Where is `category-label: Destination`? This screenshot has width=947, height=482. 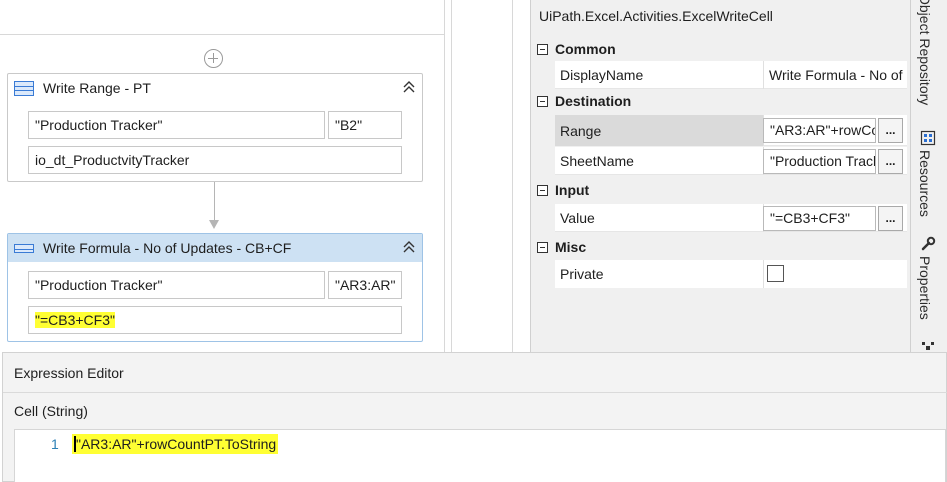 category-label: Destination is located at coordinates (593, 101).